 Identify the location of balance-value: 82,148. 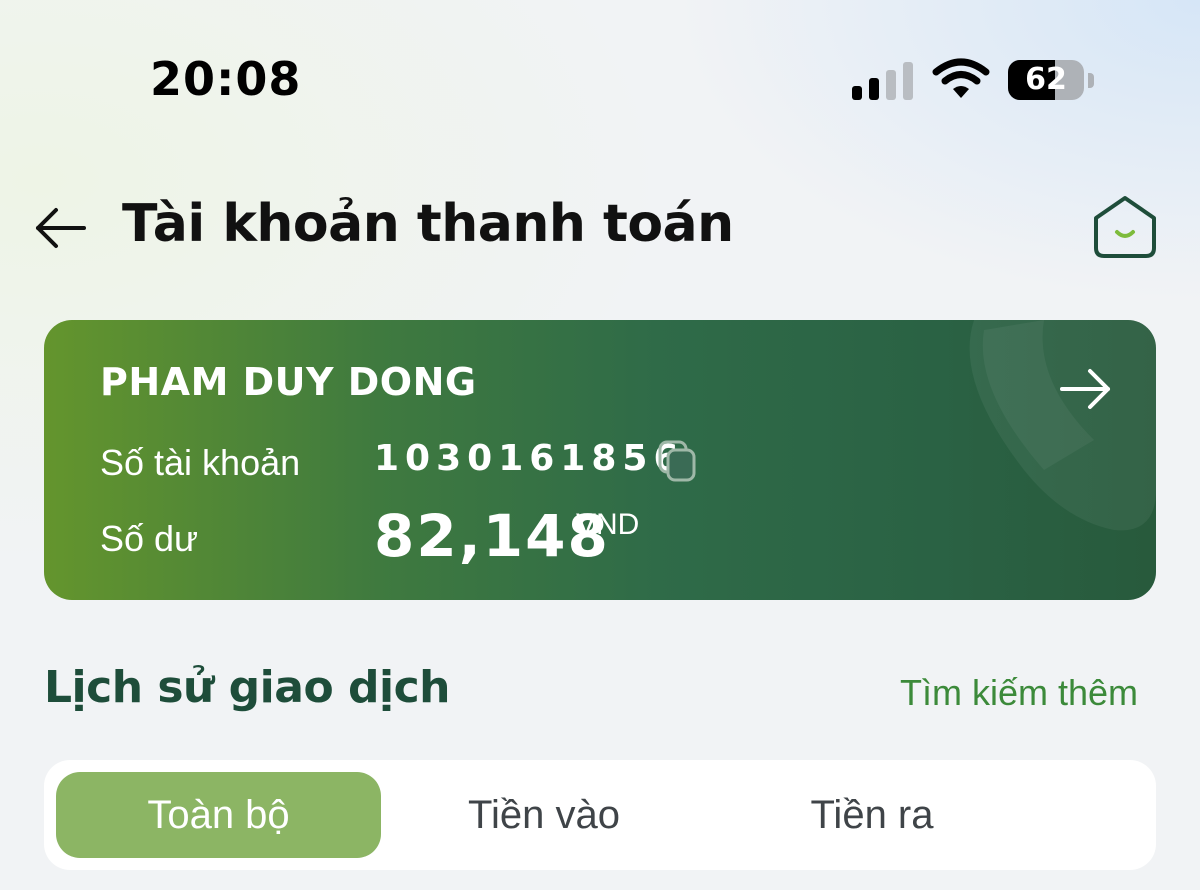
(492, 536).